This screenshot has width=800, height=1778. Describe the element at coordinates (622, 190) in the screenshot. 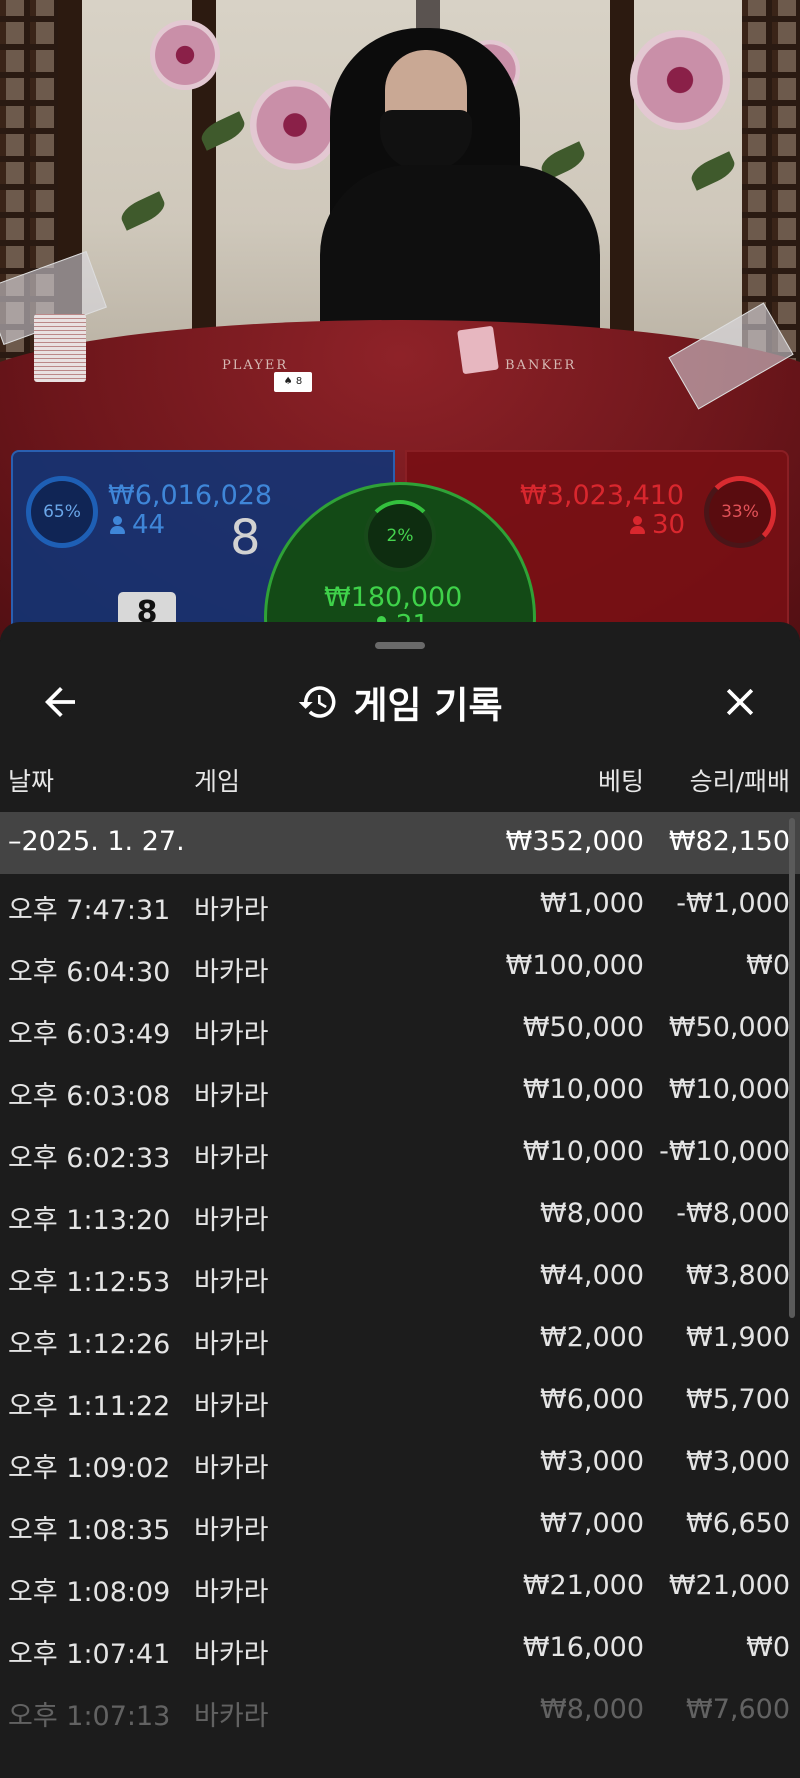

I see `screen-frame` at that location.